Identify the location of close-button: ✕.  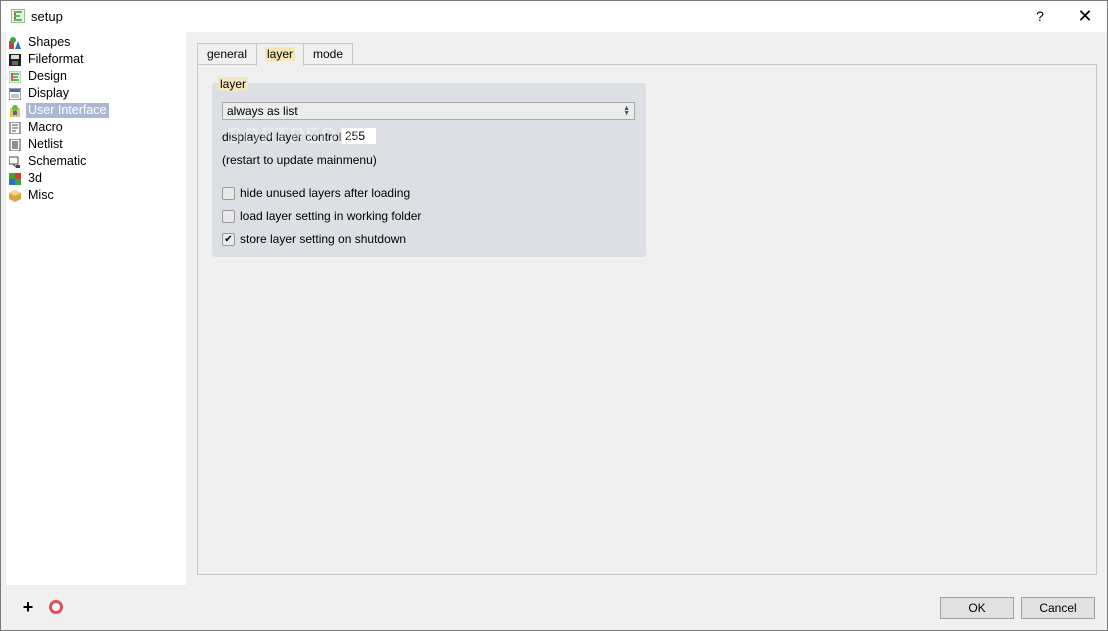
(1085, 16).